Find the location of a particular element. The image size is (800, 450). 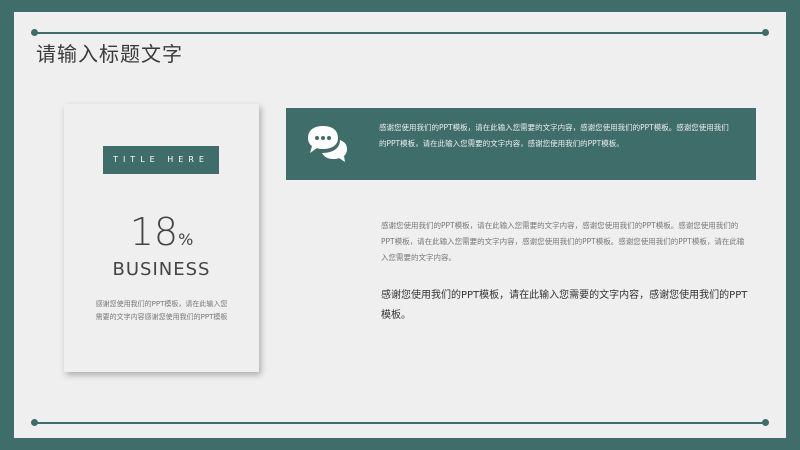

big-stat: 18% is located at coordinates (161, 232).